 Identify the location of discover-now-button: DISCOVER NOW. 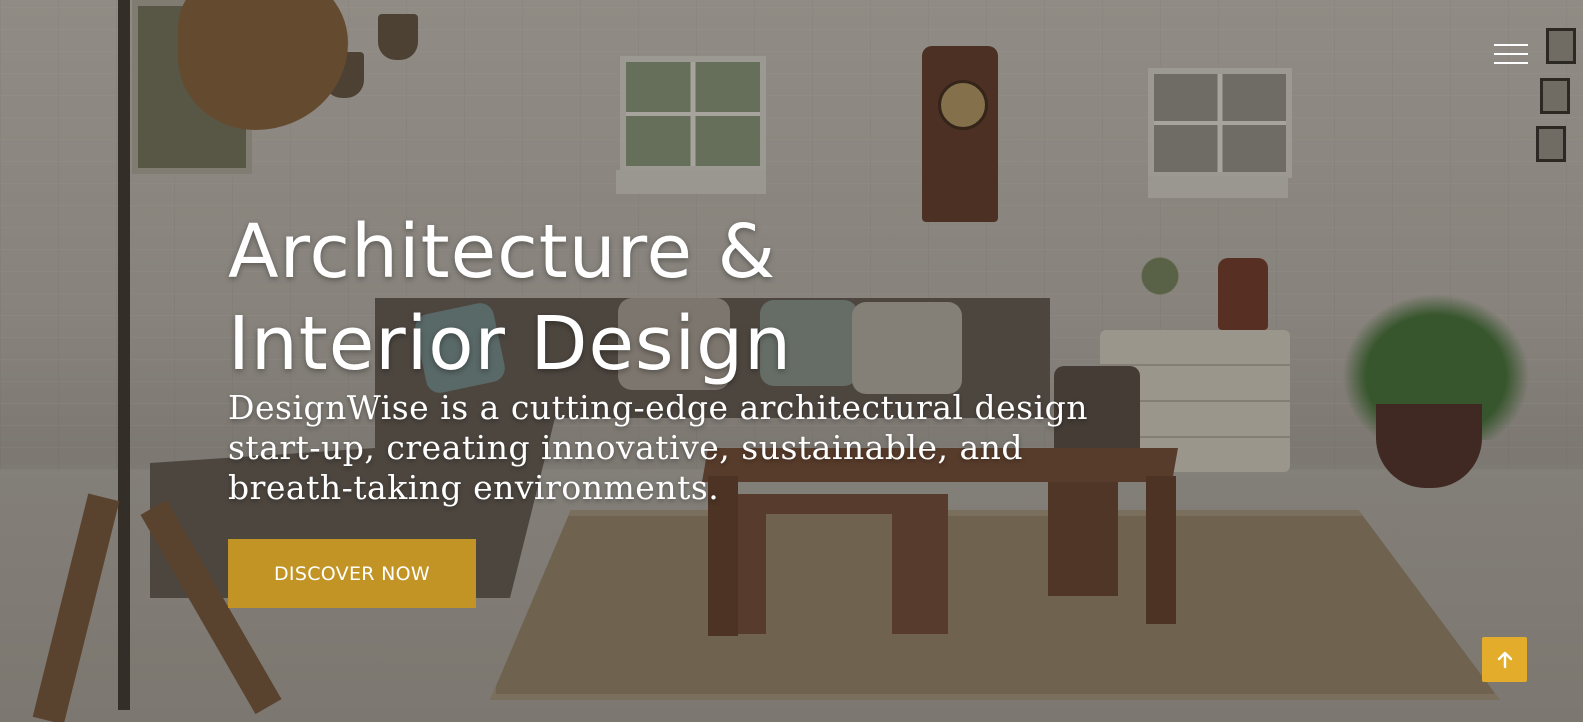
(352, 573).